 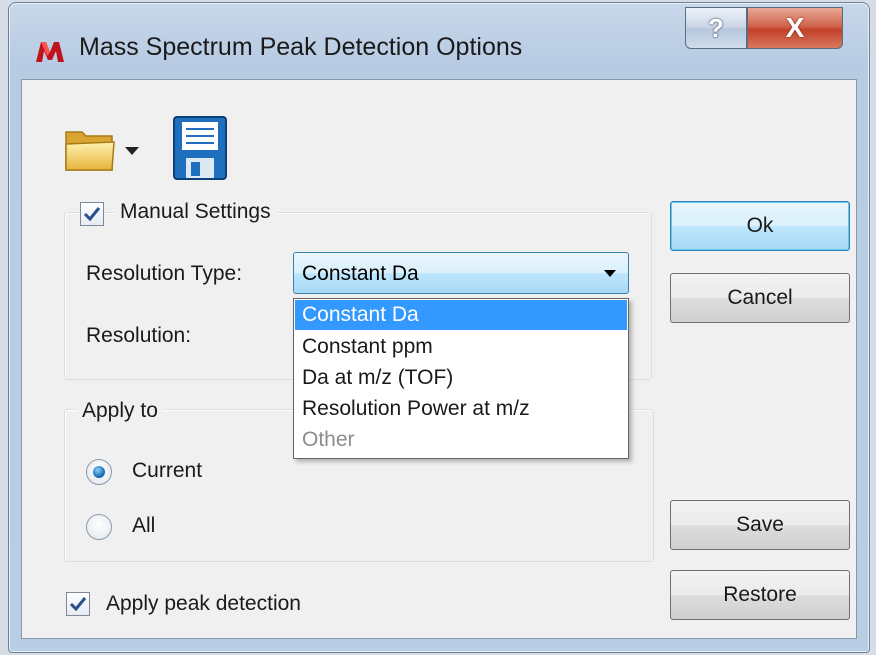 I want to click on open-menu-chevron-down-icon, so click(x=132, y=151).